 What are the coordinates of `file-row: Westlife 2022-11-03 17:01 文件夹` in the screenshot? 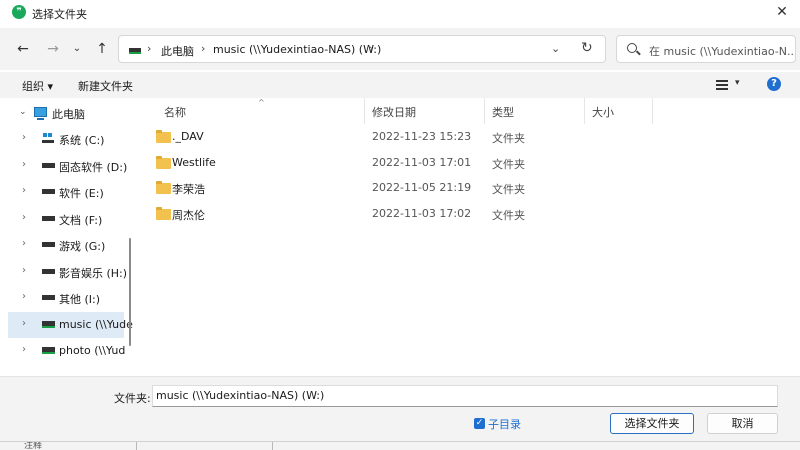 It's located at (470, 164).